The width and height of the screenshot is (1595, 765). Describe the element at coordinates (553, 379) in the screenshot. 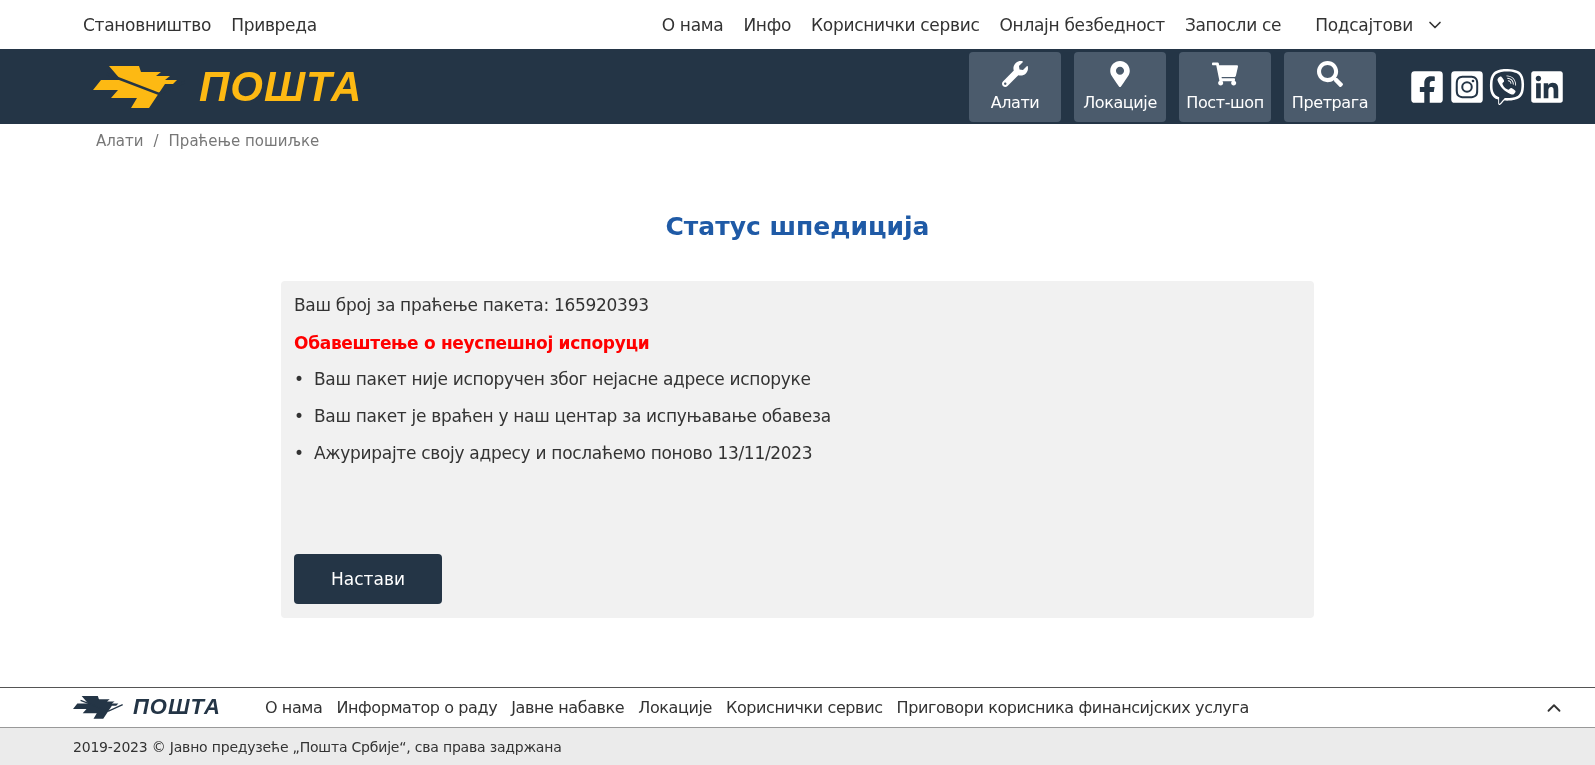

I see `bullet-item: • Ваш пакет није испоручен због нејасне адресе испоруке` at that location.